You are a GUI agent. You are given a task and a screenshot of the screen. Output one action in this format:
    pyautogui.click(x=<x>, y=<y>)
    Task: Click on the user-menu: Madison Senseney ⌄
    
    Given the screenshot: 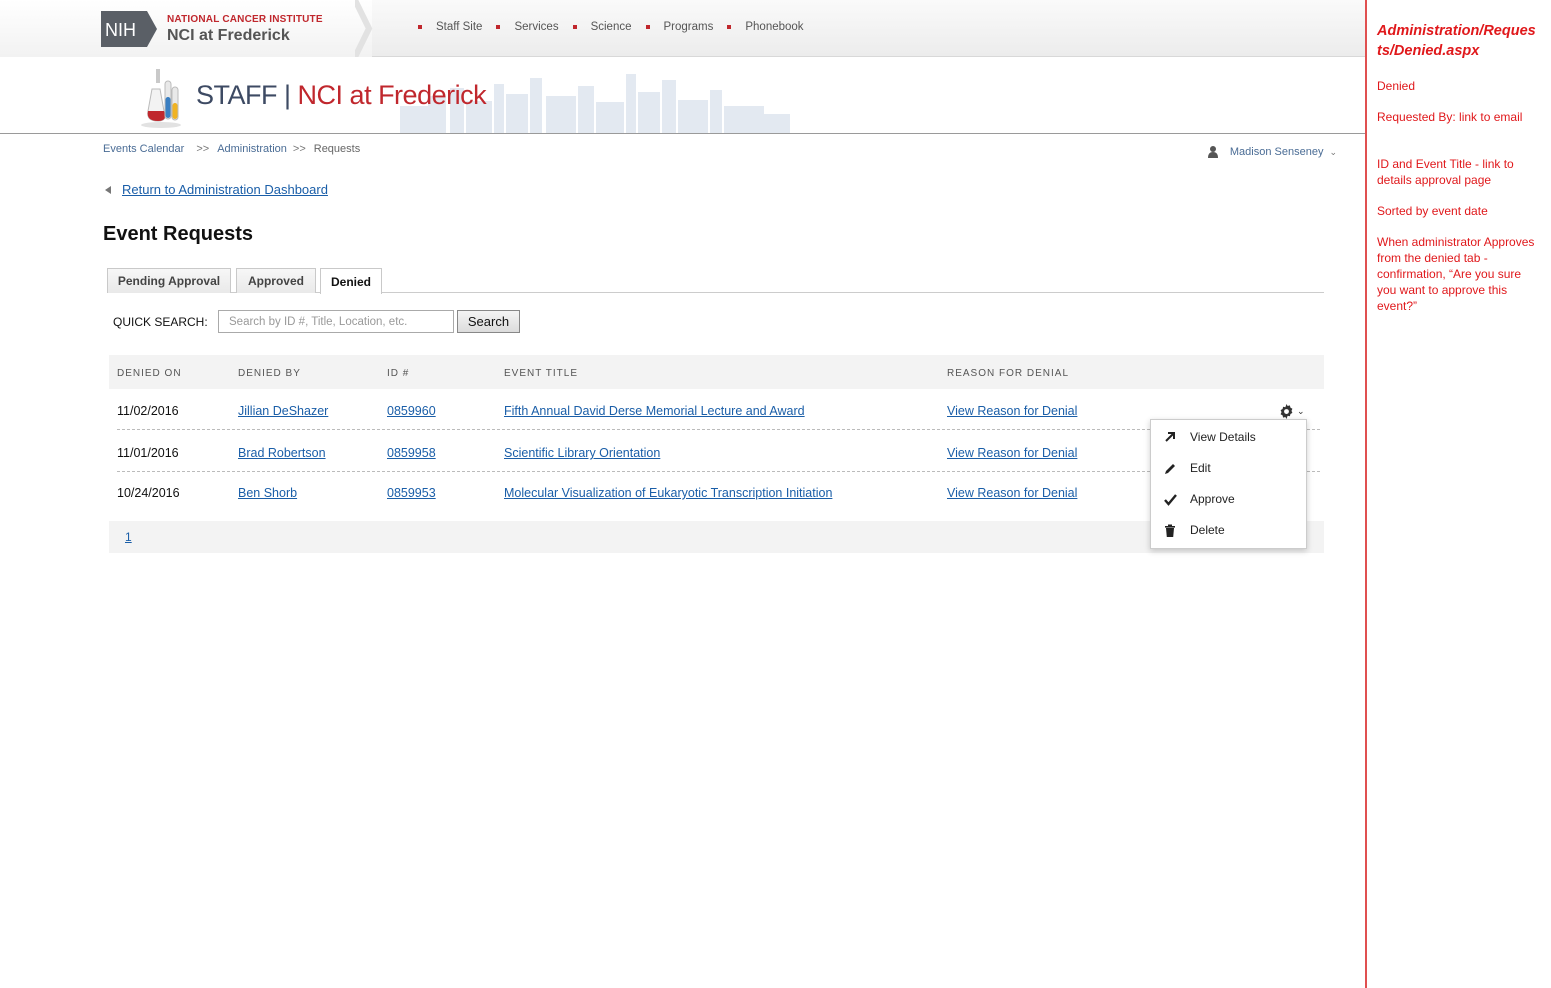 What is the action you would take?
    pyautogui.click(x=1272, y=152)
    